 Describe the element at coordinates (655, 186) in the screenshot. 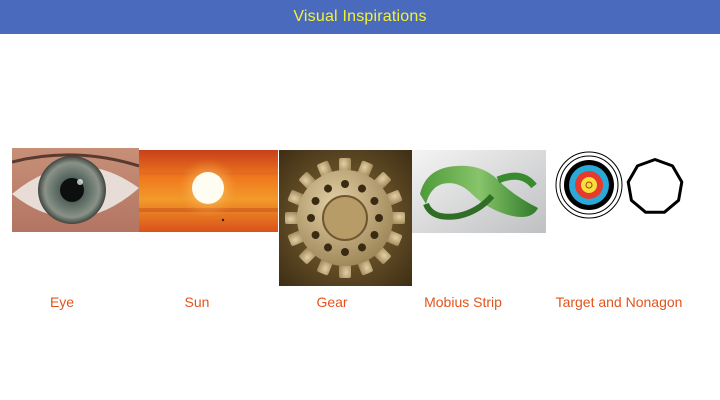

I see `nonagon-shape` at that location.